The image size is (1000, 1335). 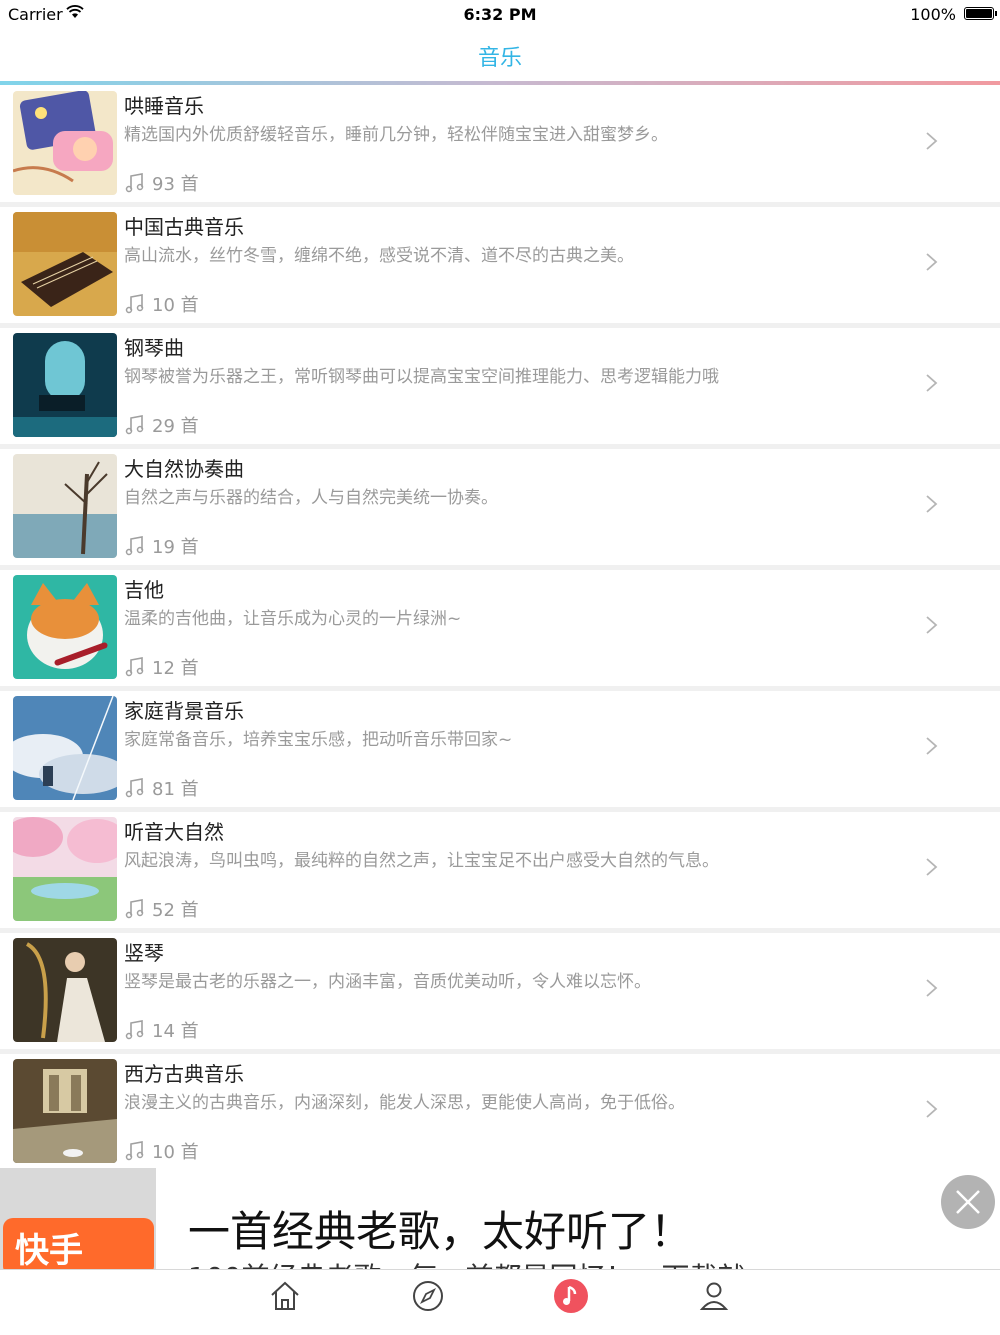 What do you see at coordinates (144, 953) in the screenshot?
I see `category-title: 竖琴` at bounding box center [144, 953].